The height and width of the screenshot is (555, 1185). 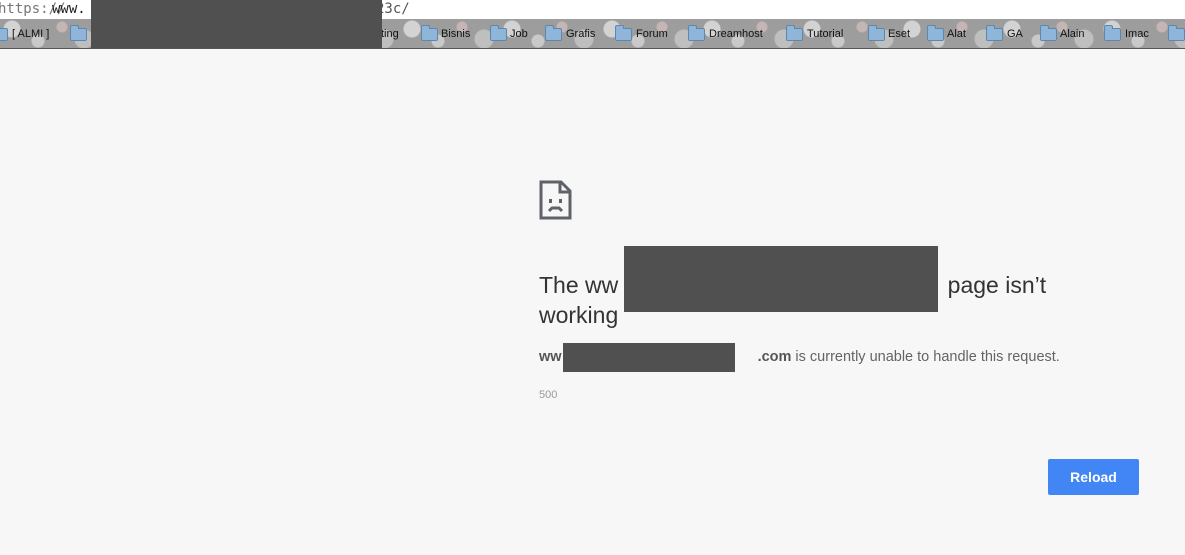 I want to click on desc-host-end: .com, so click(x=774, y=357).